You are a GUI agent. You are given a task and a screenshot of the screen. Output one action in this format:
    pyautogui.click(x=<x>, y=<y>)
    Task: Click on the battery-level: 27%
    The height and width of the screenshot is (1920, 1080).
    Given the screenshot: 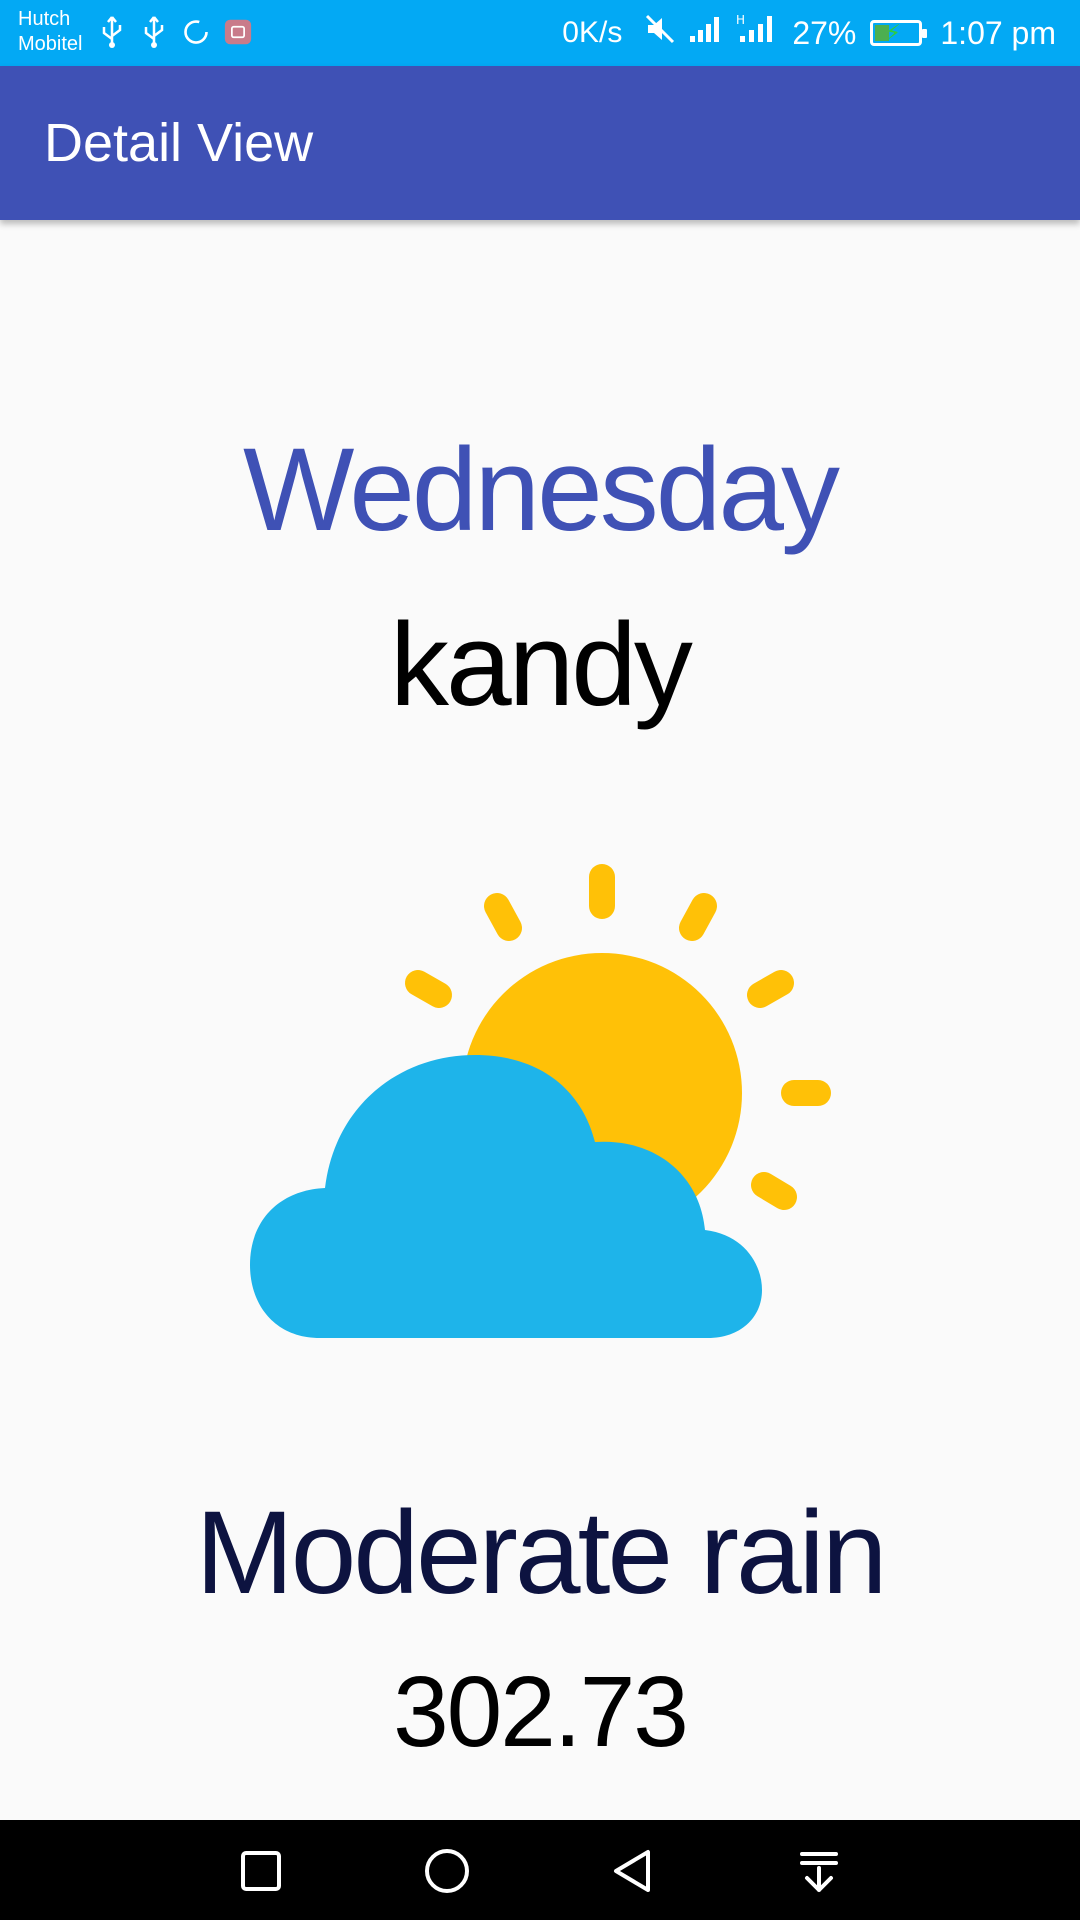 What is the action you would take?
    pyautogui.click(x=824, y=32)
    